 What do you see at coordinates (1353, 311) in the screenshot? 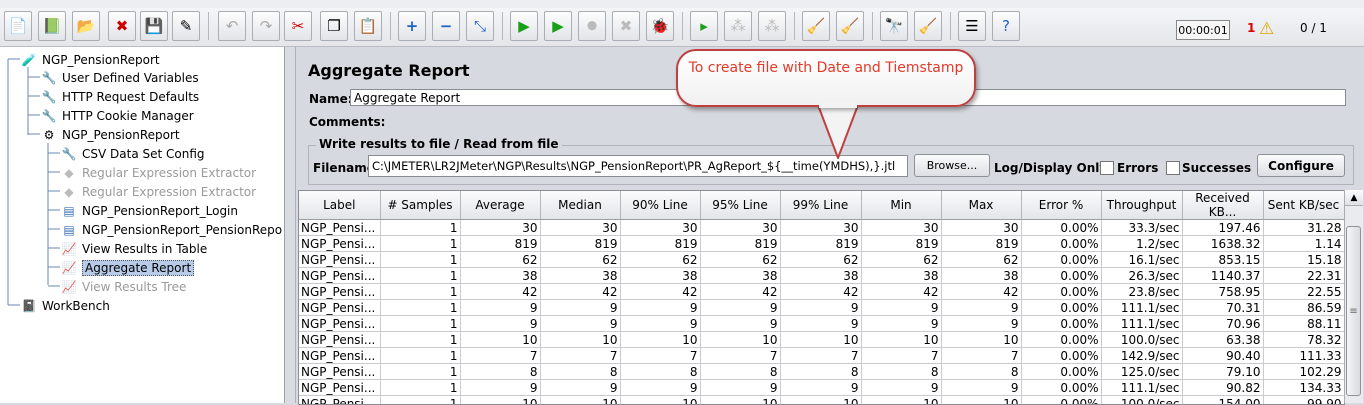
I see `scroll-thumb: ≡` at bounding box center [1353, 311].